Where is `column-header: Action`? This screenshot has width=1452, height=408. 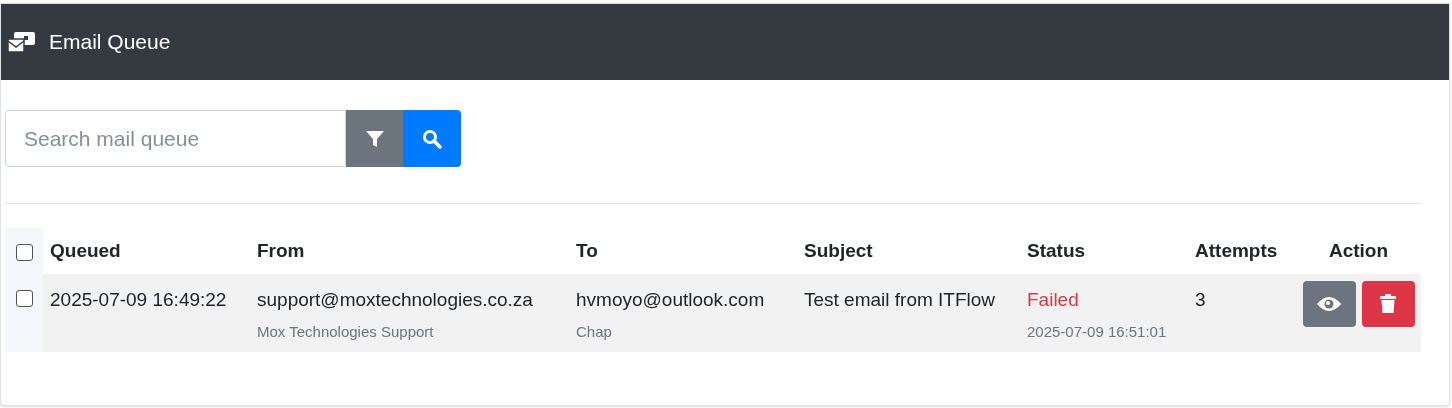
column-header: Action is located at coordinates (1358, 250).